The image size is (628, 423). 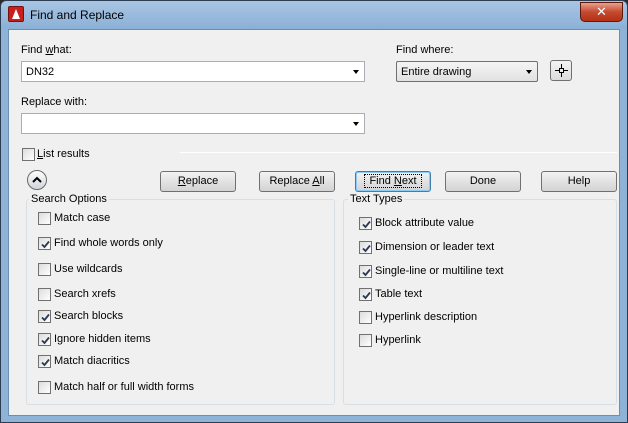 What do you see at coordinates (399, 294) in the screenshot?
I see `text-type-label: Table text` at bounding box center [399, 294].